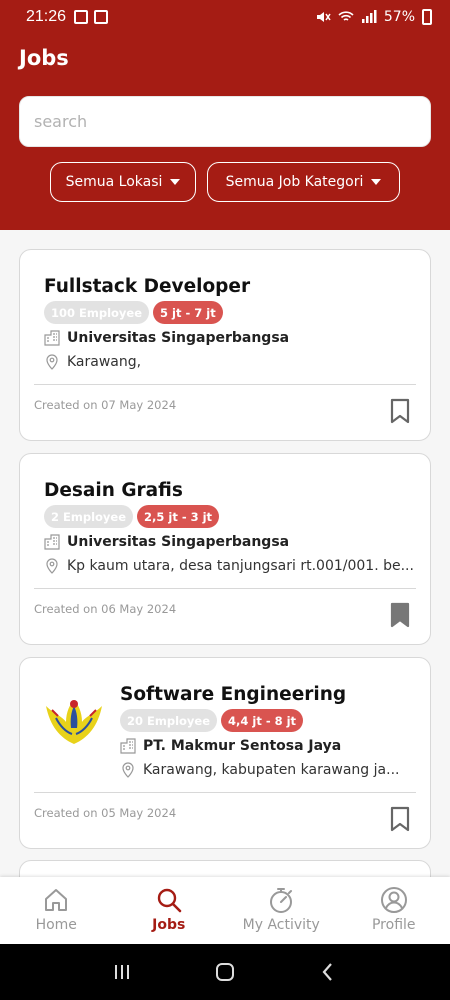  Describe the element at coordinates (234, 362) in the screenshot. I see `location-row: Karawang,` at that location.